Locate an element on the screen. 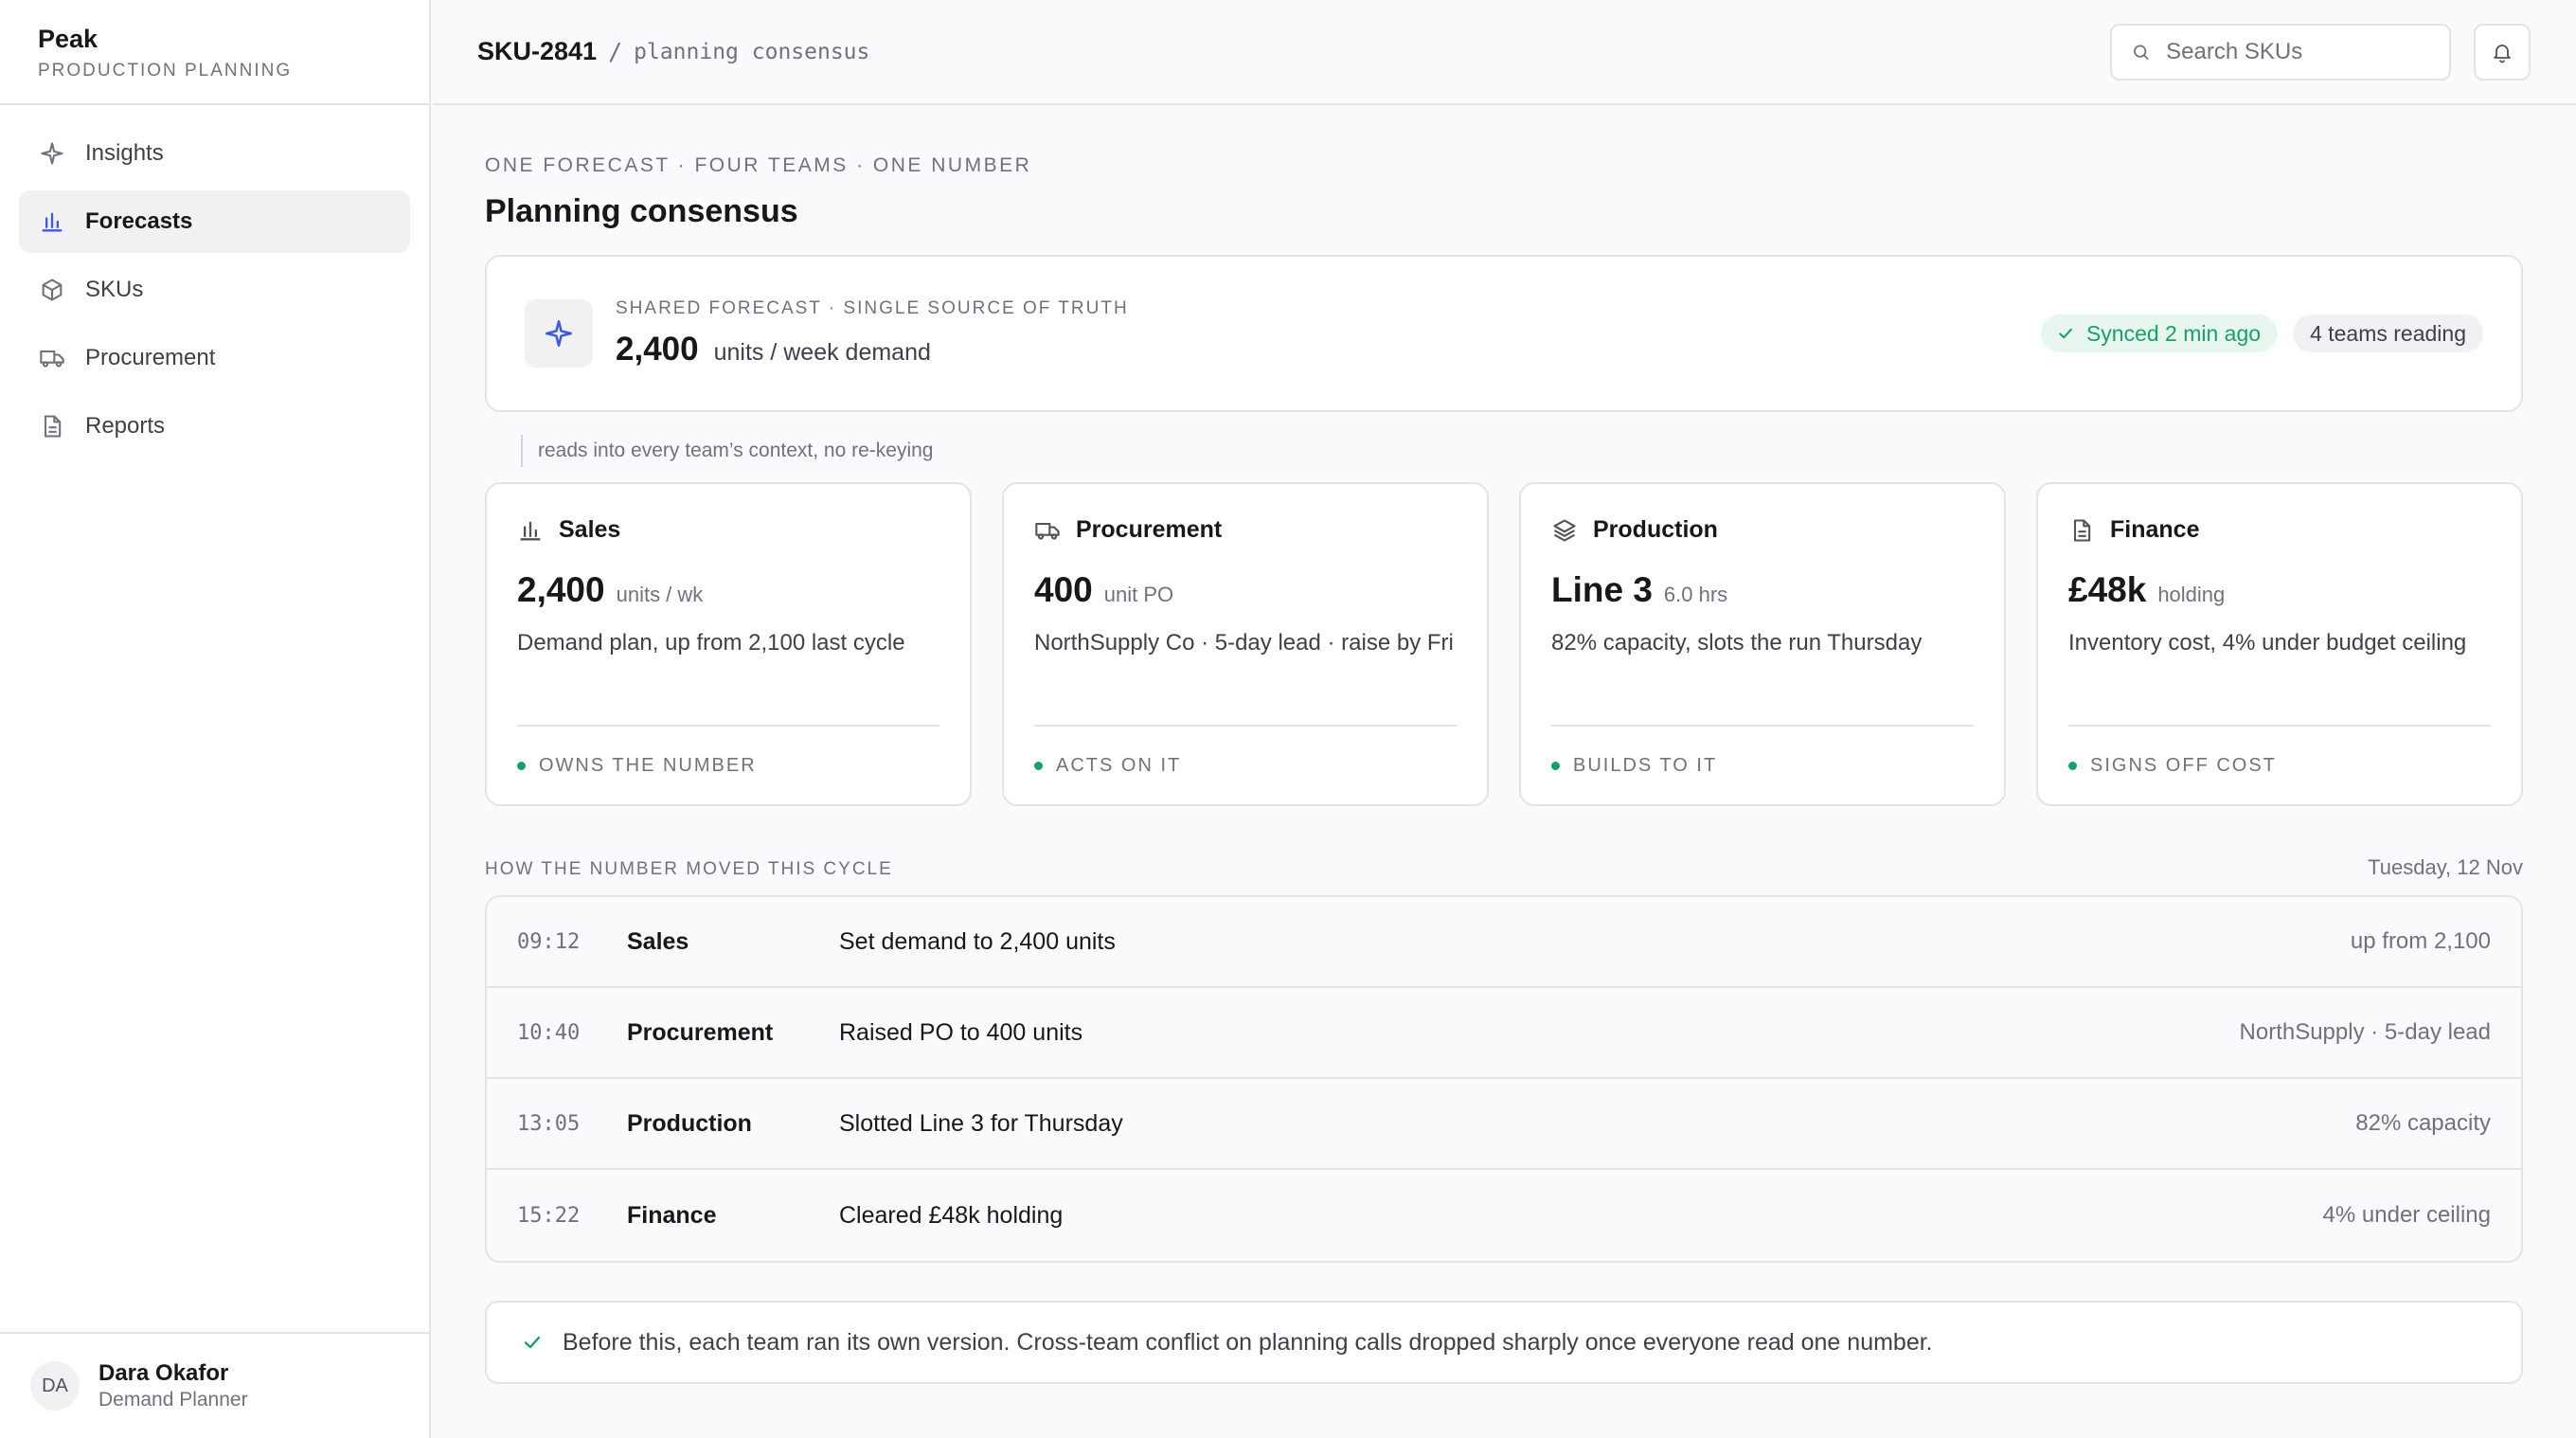 The width and height of the screenshot is (2576, 1438). bell-icon is located at coordinates (2502, 54).